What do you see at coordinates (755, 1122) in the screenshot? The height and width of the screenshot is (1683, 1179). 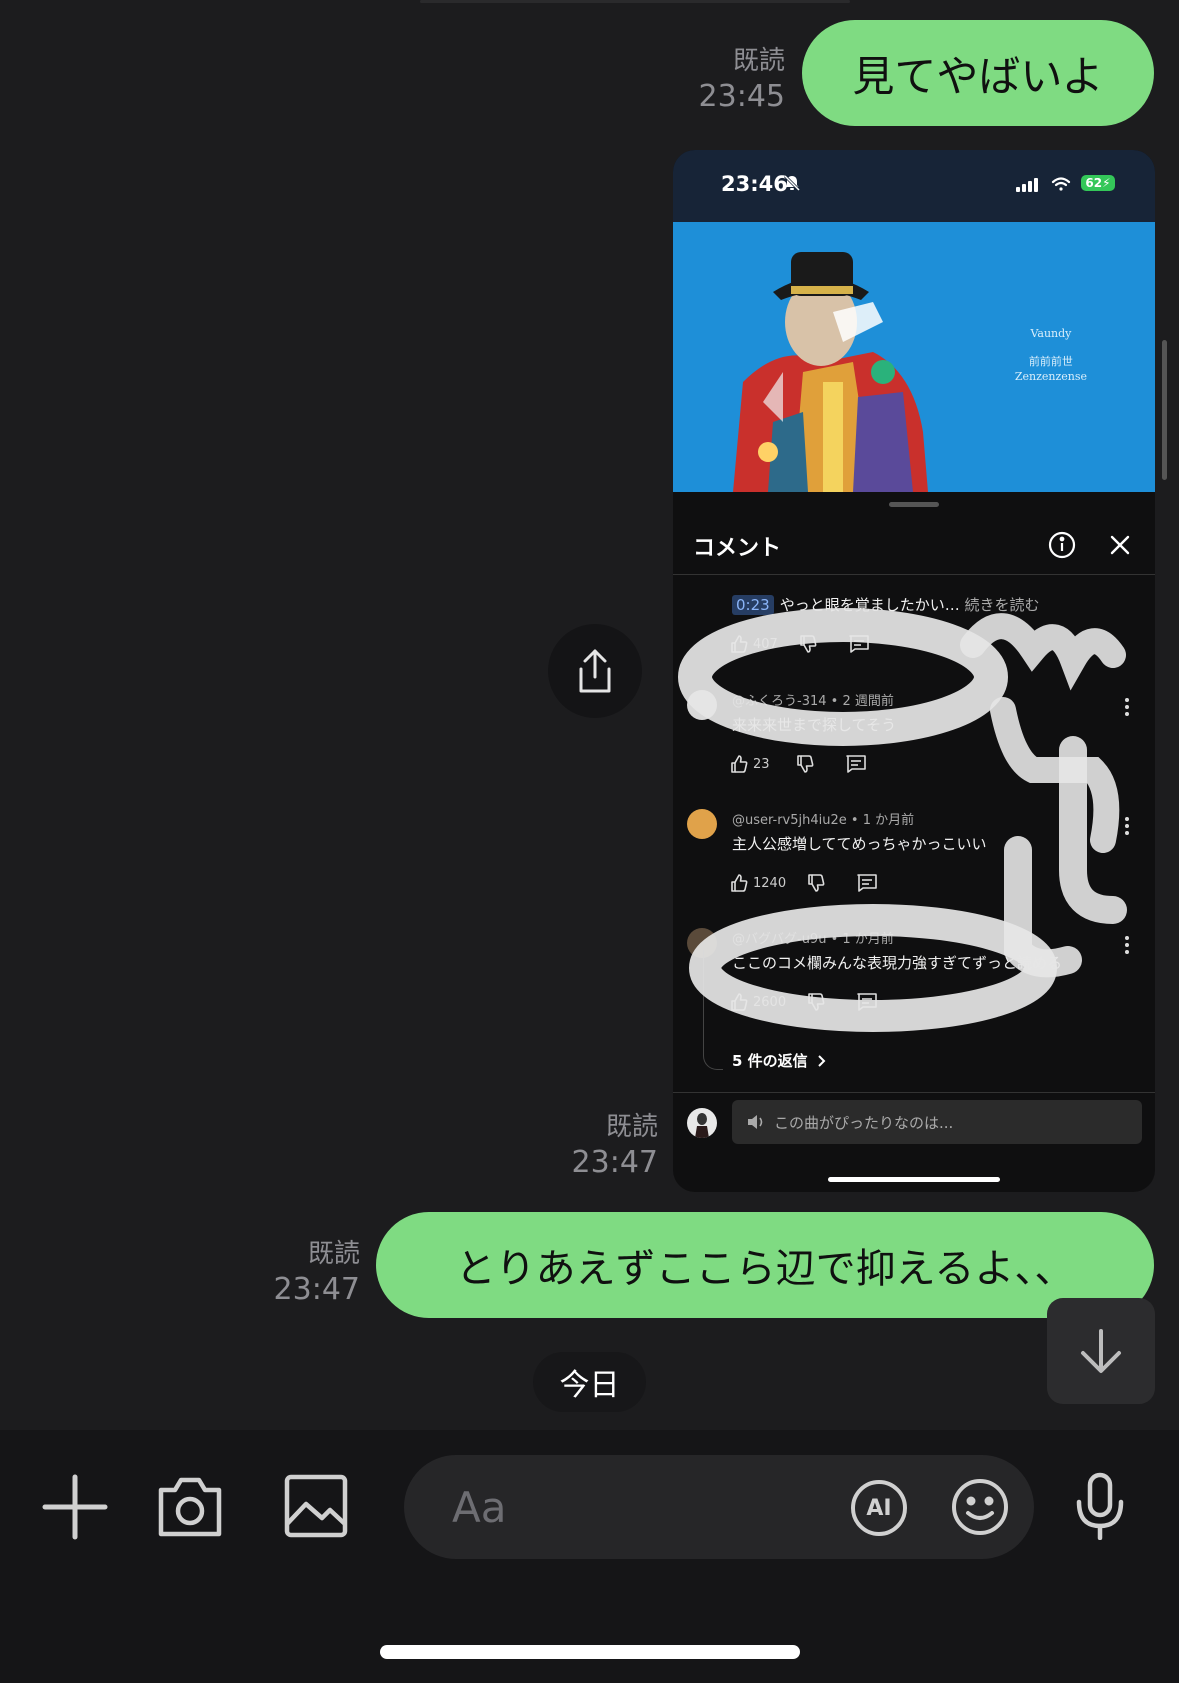 I see `speaker-icon` at bounding box center [755, 1122].